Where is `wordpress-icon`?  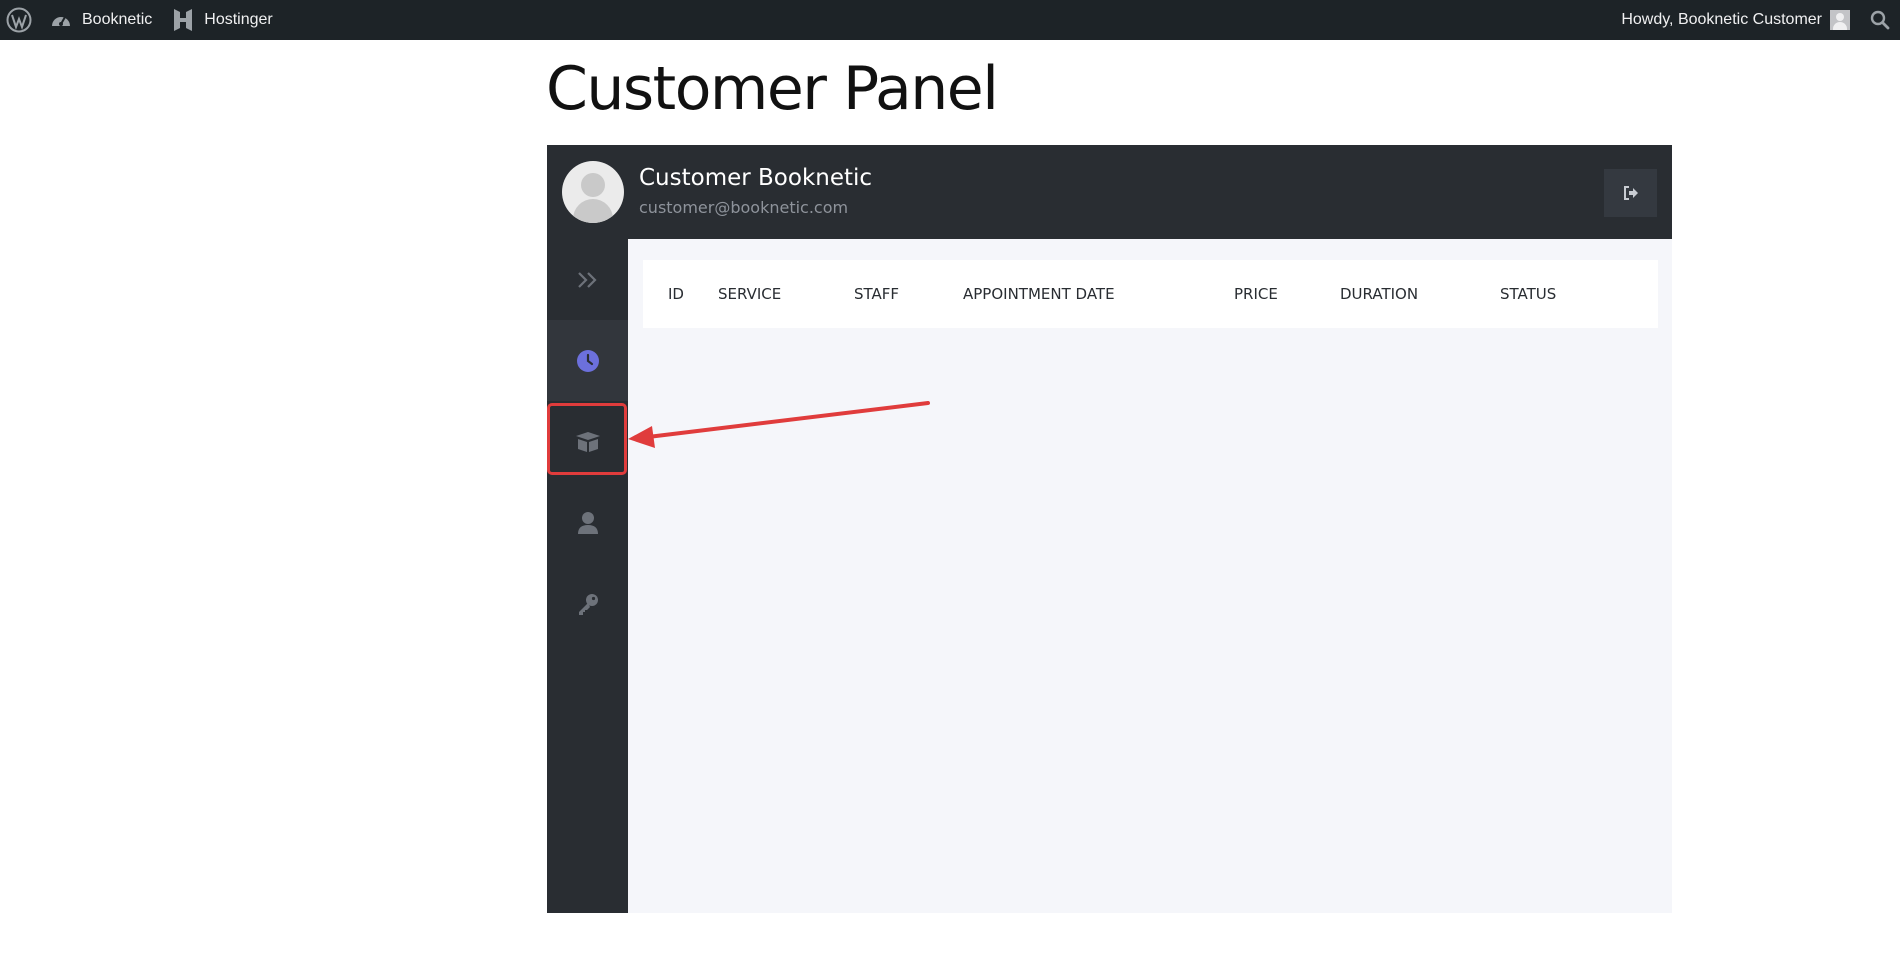 wordpress-icon is located at coordinates (19, 20).